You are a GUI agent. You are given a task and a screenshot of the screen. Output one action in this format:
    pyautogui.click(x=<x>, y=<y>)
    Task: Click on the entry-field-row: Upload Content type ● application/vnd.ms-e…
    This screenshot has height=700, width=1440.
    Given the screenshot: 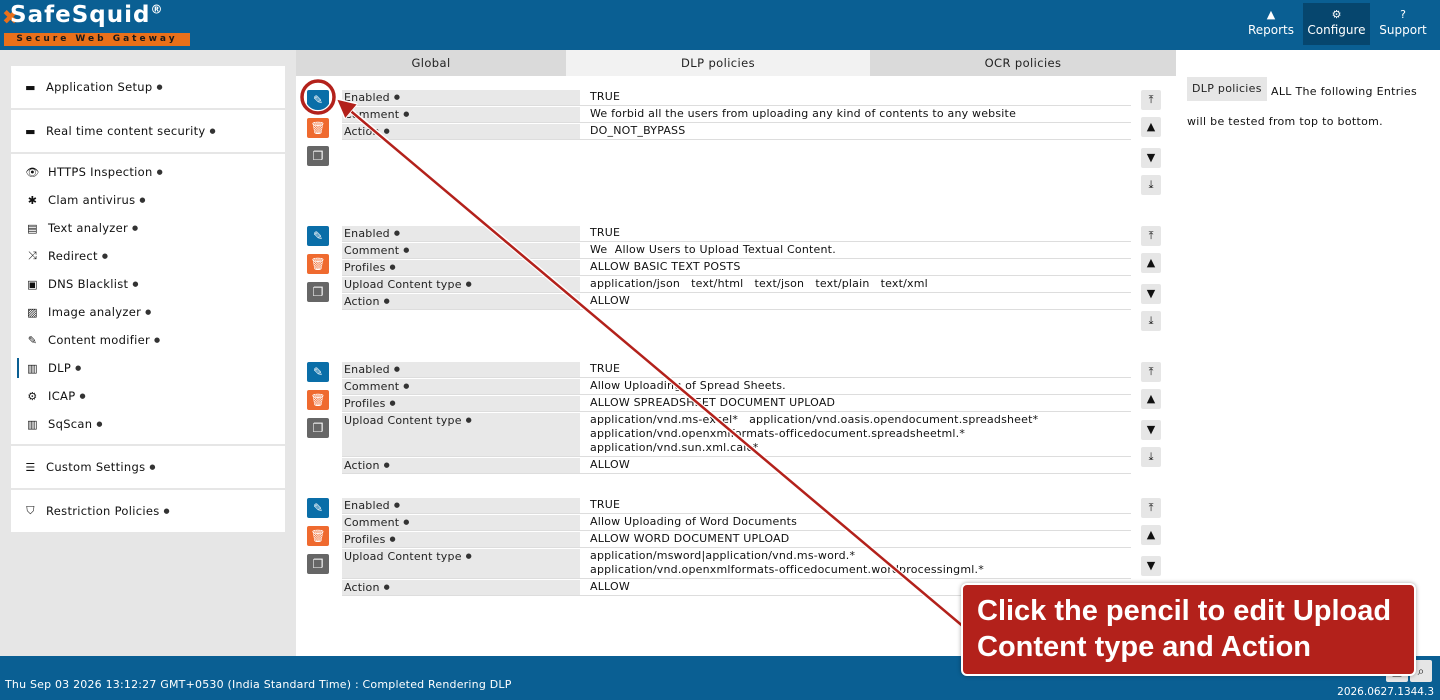 What is the action you would take?
    pyautogui.click(x=736, y=435)
    